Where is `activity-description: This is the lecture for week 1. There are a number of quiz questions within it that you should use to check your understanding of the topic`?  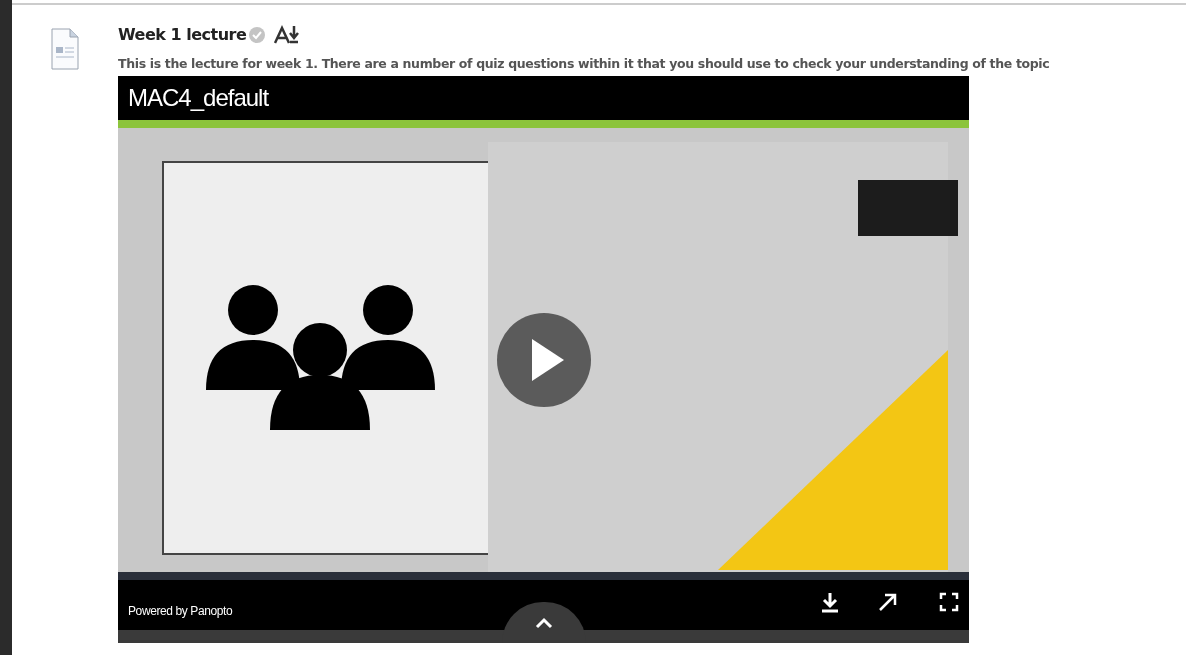
activity-description: This is the lecture for week 1. There are a number of quiz questions within it that you should use to check your understanding of the topic is located at coordinates (584, 64).